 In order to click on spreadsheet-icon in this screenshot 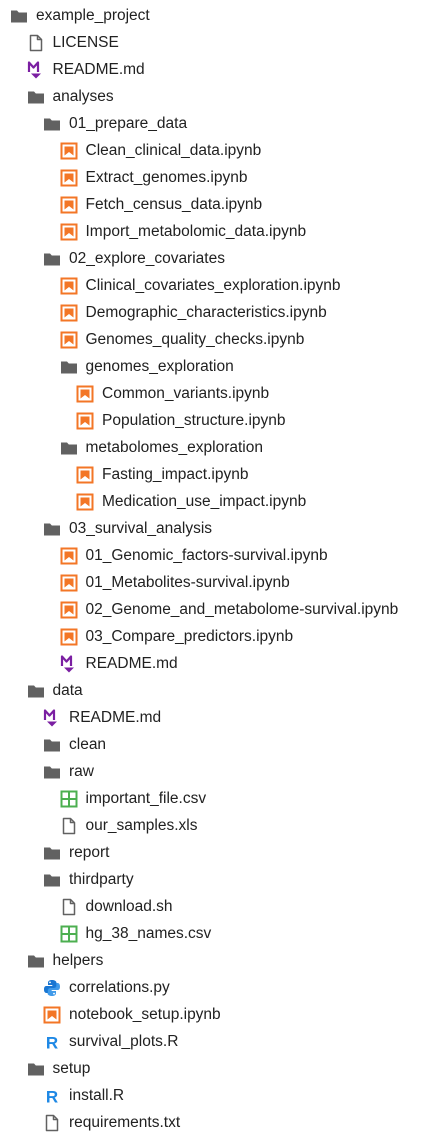, I will do `click(69, 799)`.